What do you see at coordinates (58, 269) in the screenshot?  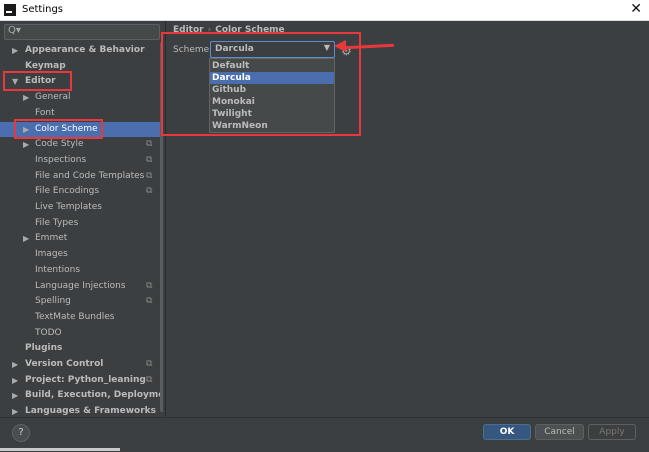 I see `sidebar-item-label: Intentions` at bounding box center [58, 269].